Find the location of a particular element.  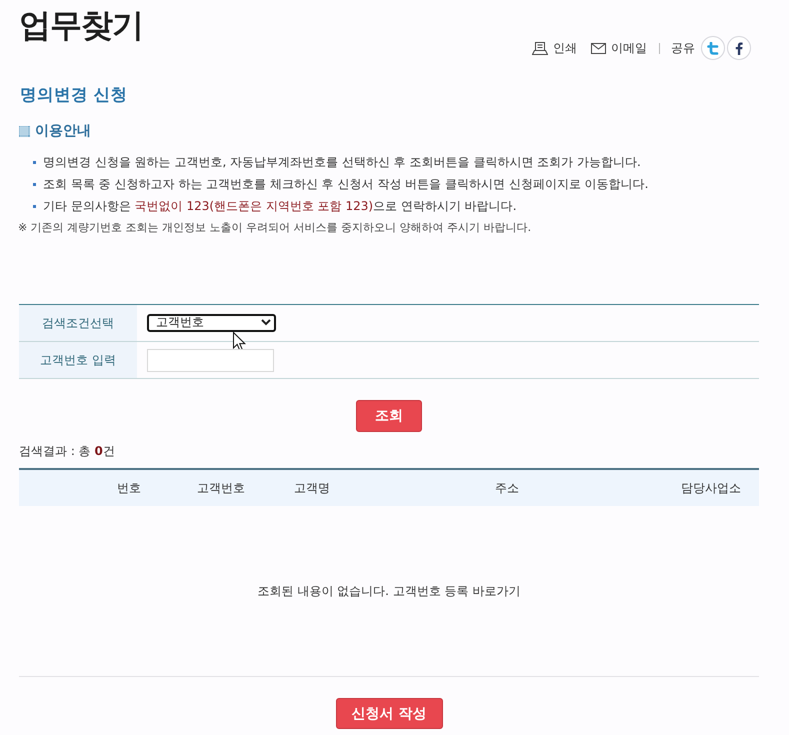

page-title: 업무찾기 is located at coordinates (81, 26).